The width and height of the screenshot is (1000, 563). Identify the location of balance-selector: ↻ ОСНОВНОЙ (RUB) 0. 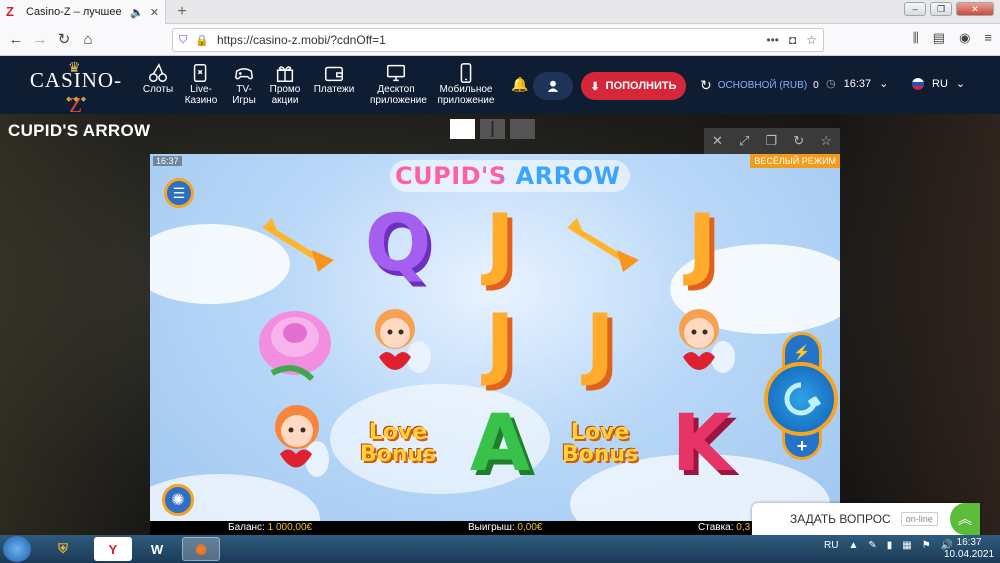
(759, 85).